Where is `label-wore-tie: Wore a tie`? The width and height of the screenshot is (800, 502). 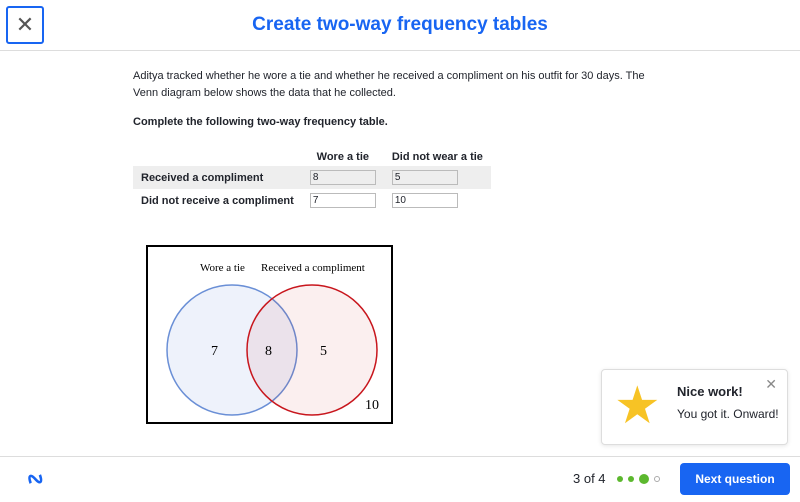 label-wore-tie: Wore a tie is located at coordinates (222, 268).